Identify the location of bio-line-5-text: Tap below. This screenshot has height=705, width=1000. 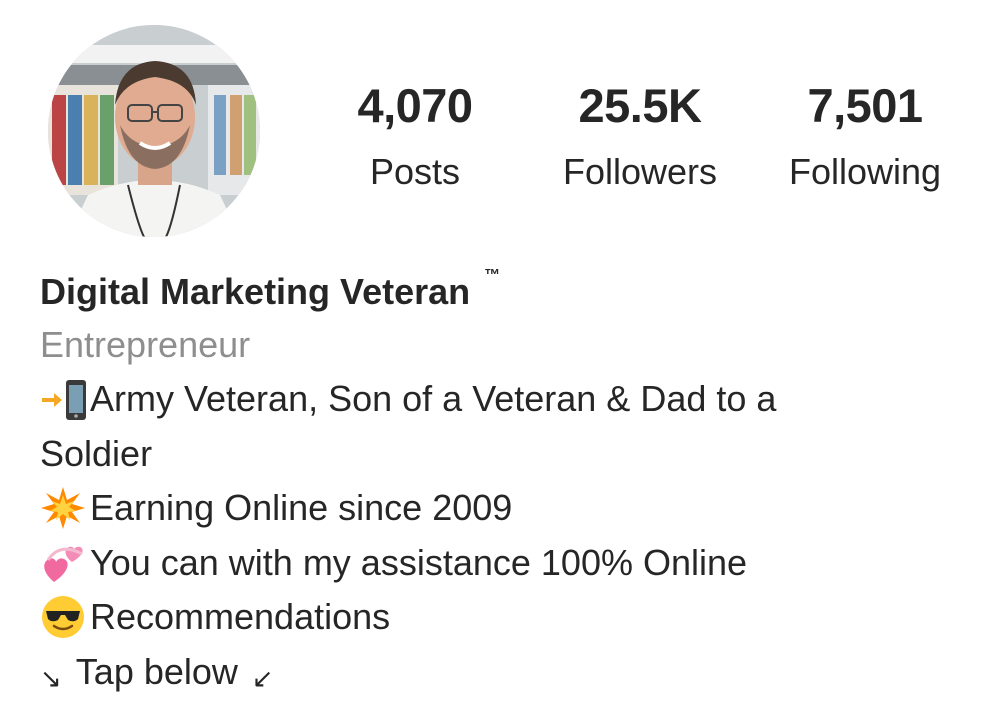
(157, 672).